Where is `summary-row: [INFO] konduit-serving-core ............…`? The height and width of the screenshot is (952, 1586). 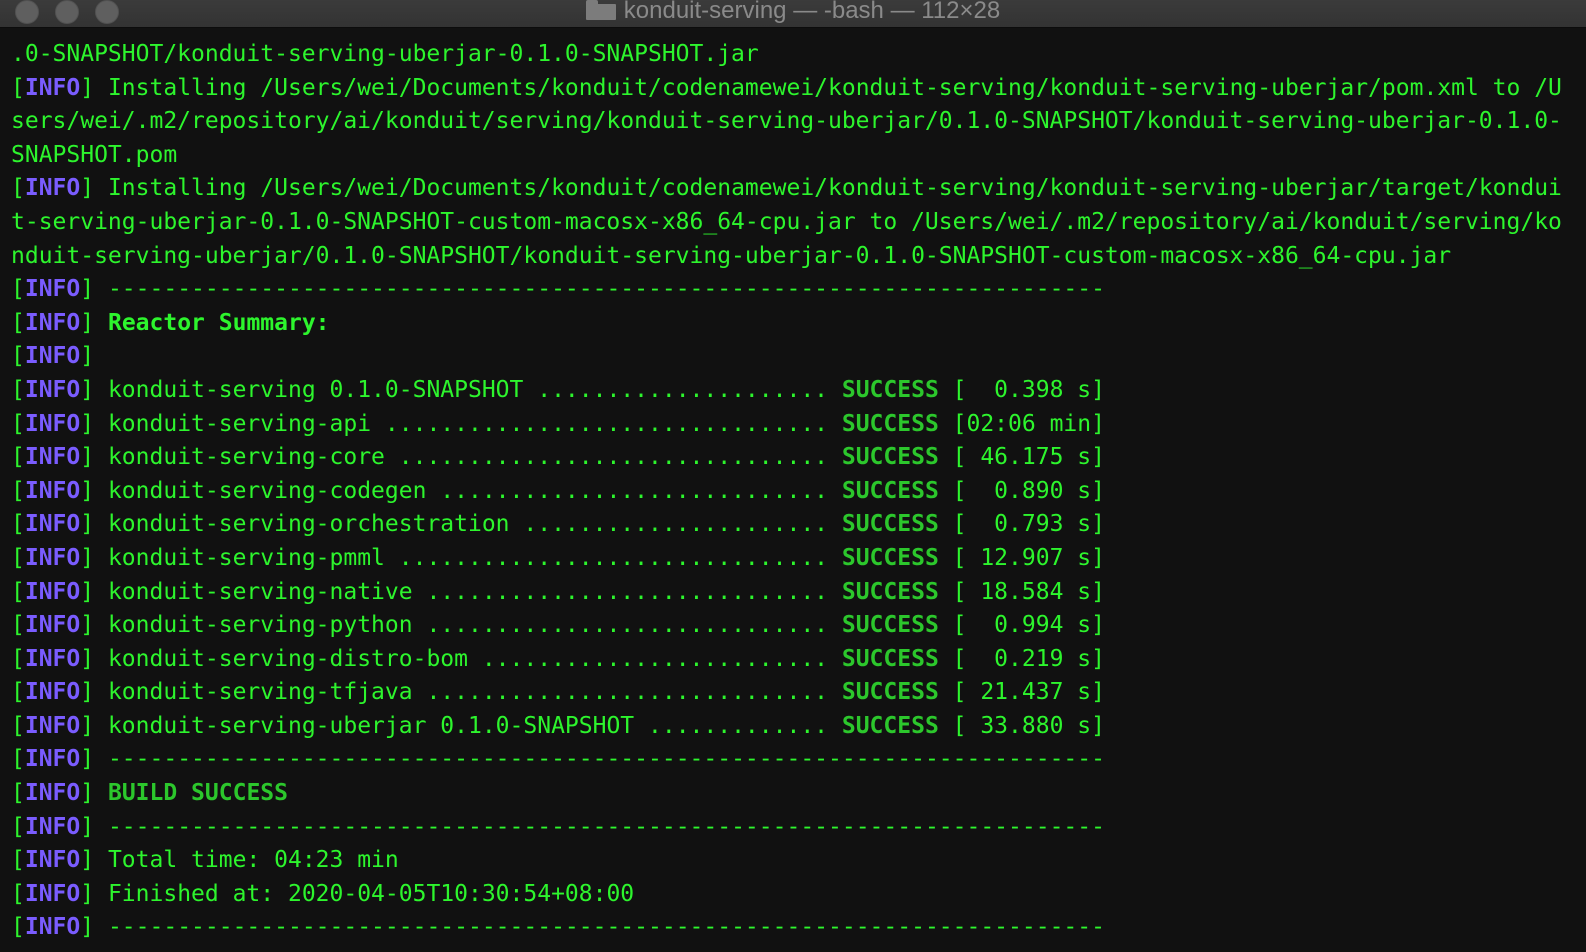
summary-row: [INFO] konduit-serving-core ............… is located at coordinates (798, 458).